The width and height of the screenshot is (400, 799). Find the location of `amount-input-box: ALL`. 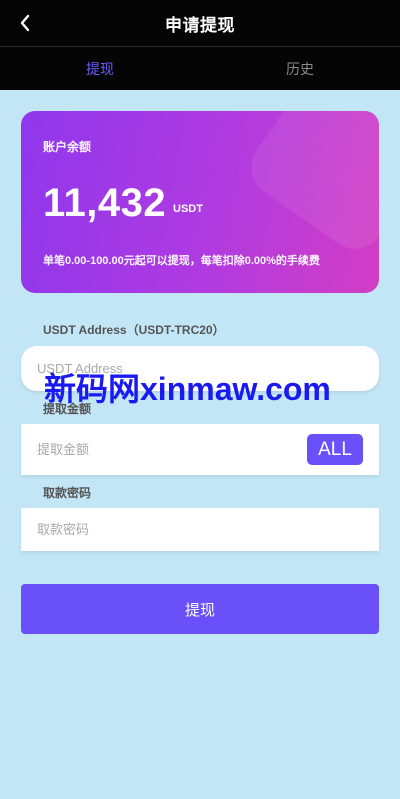

amount-input-box: ALL is located at coordinates (200, 449).